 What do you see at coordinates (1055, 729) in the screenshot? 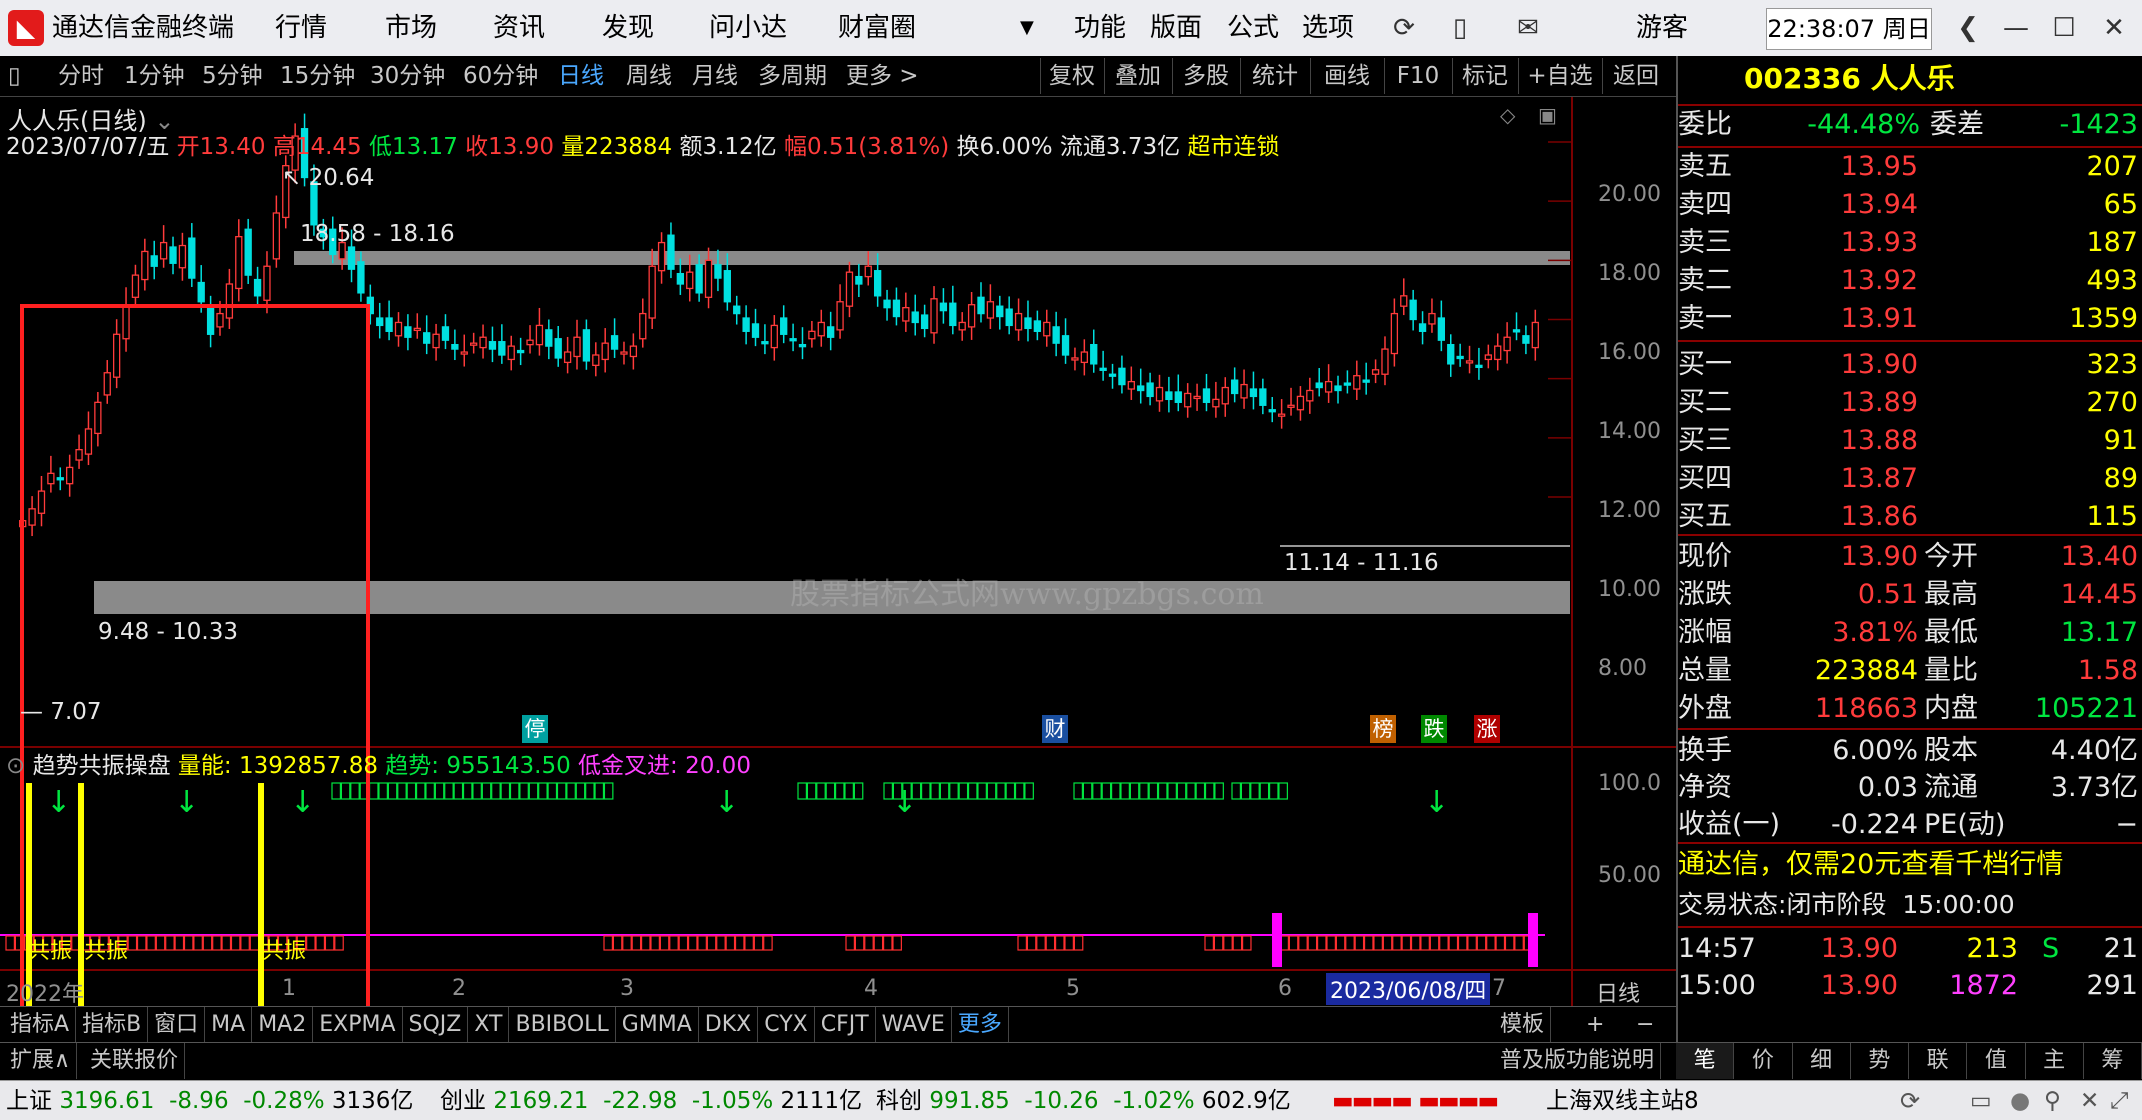
I see `event-marker-cai: 财` at bounding box center [1055, 729].